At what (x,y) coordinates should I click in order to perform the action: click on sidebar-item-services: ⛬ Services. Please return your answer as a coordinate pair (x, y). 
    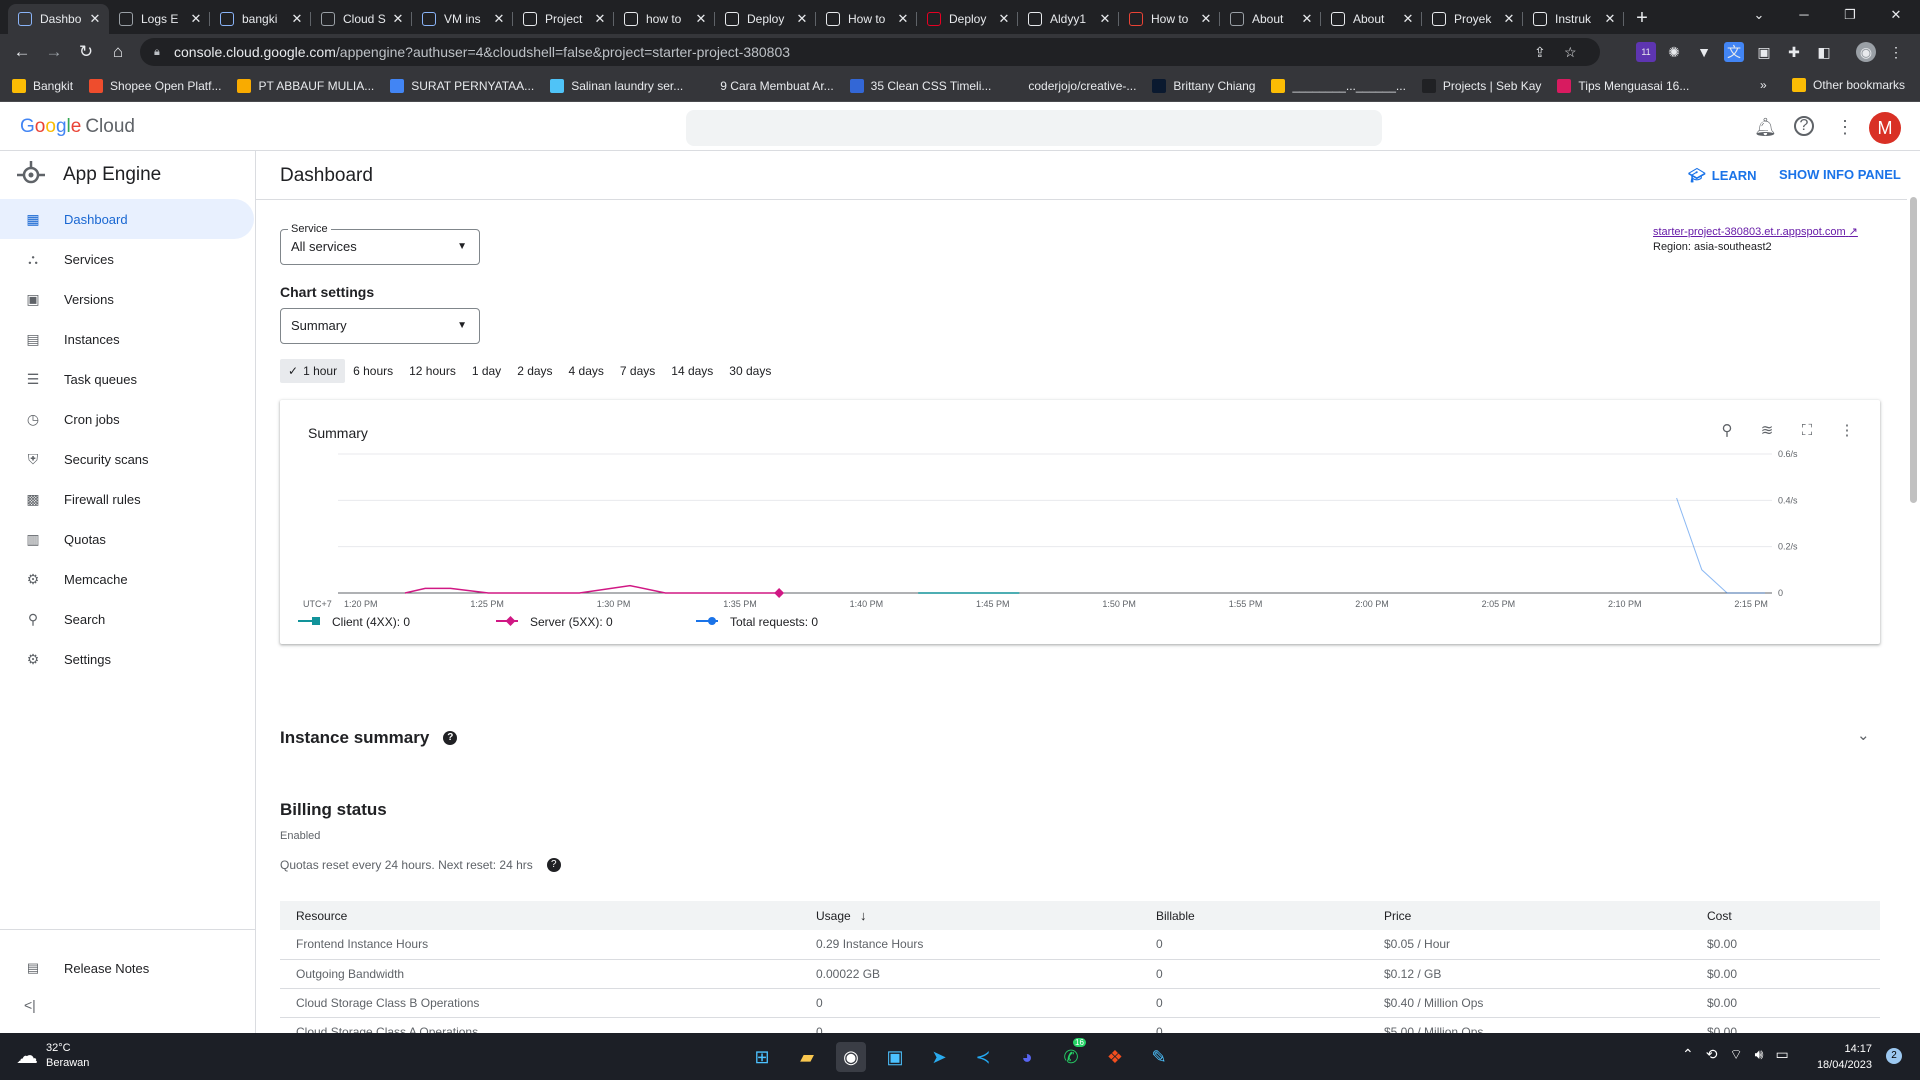
    Looking at the image, I should click on (127, 259).